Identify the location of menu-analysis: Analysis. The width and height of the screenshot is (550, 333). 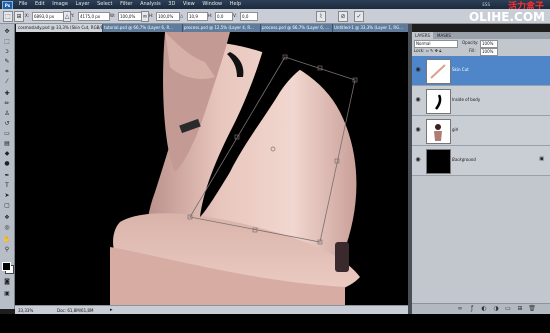
(150, 4).